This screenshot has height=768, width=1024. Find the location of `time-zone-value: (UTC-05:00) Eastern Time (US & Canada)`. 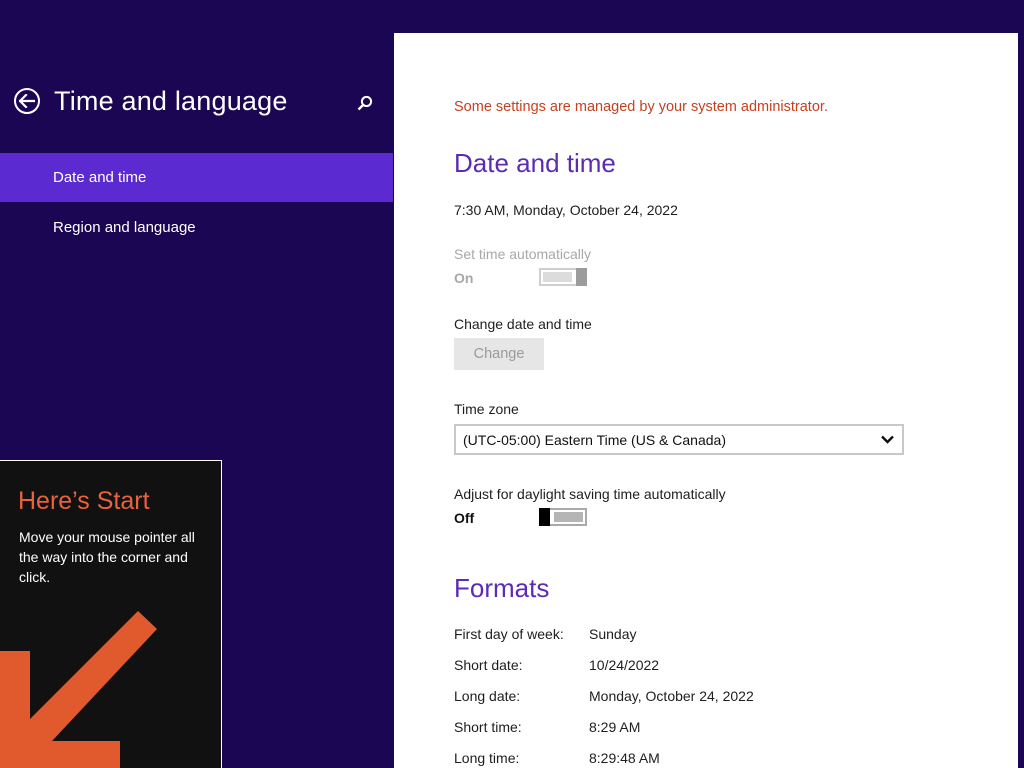

time-zone-value: (UTC-05:00) Eastern Time (US & Canada) is located at coordinates (594, 440).